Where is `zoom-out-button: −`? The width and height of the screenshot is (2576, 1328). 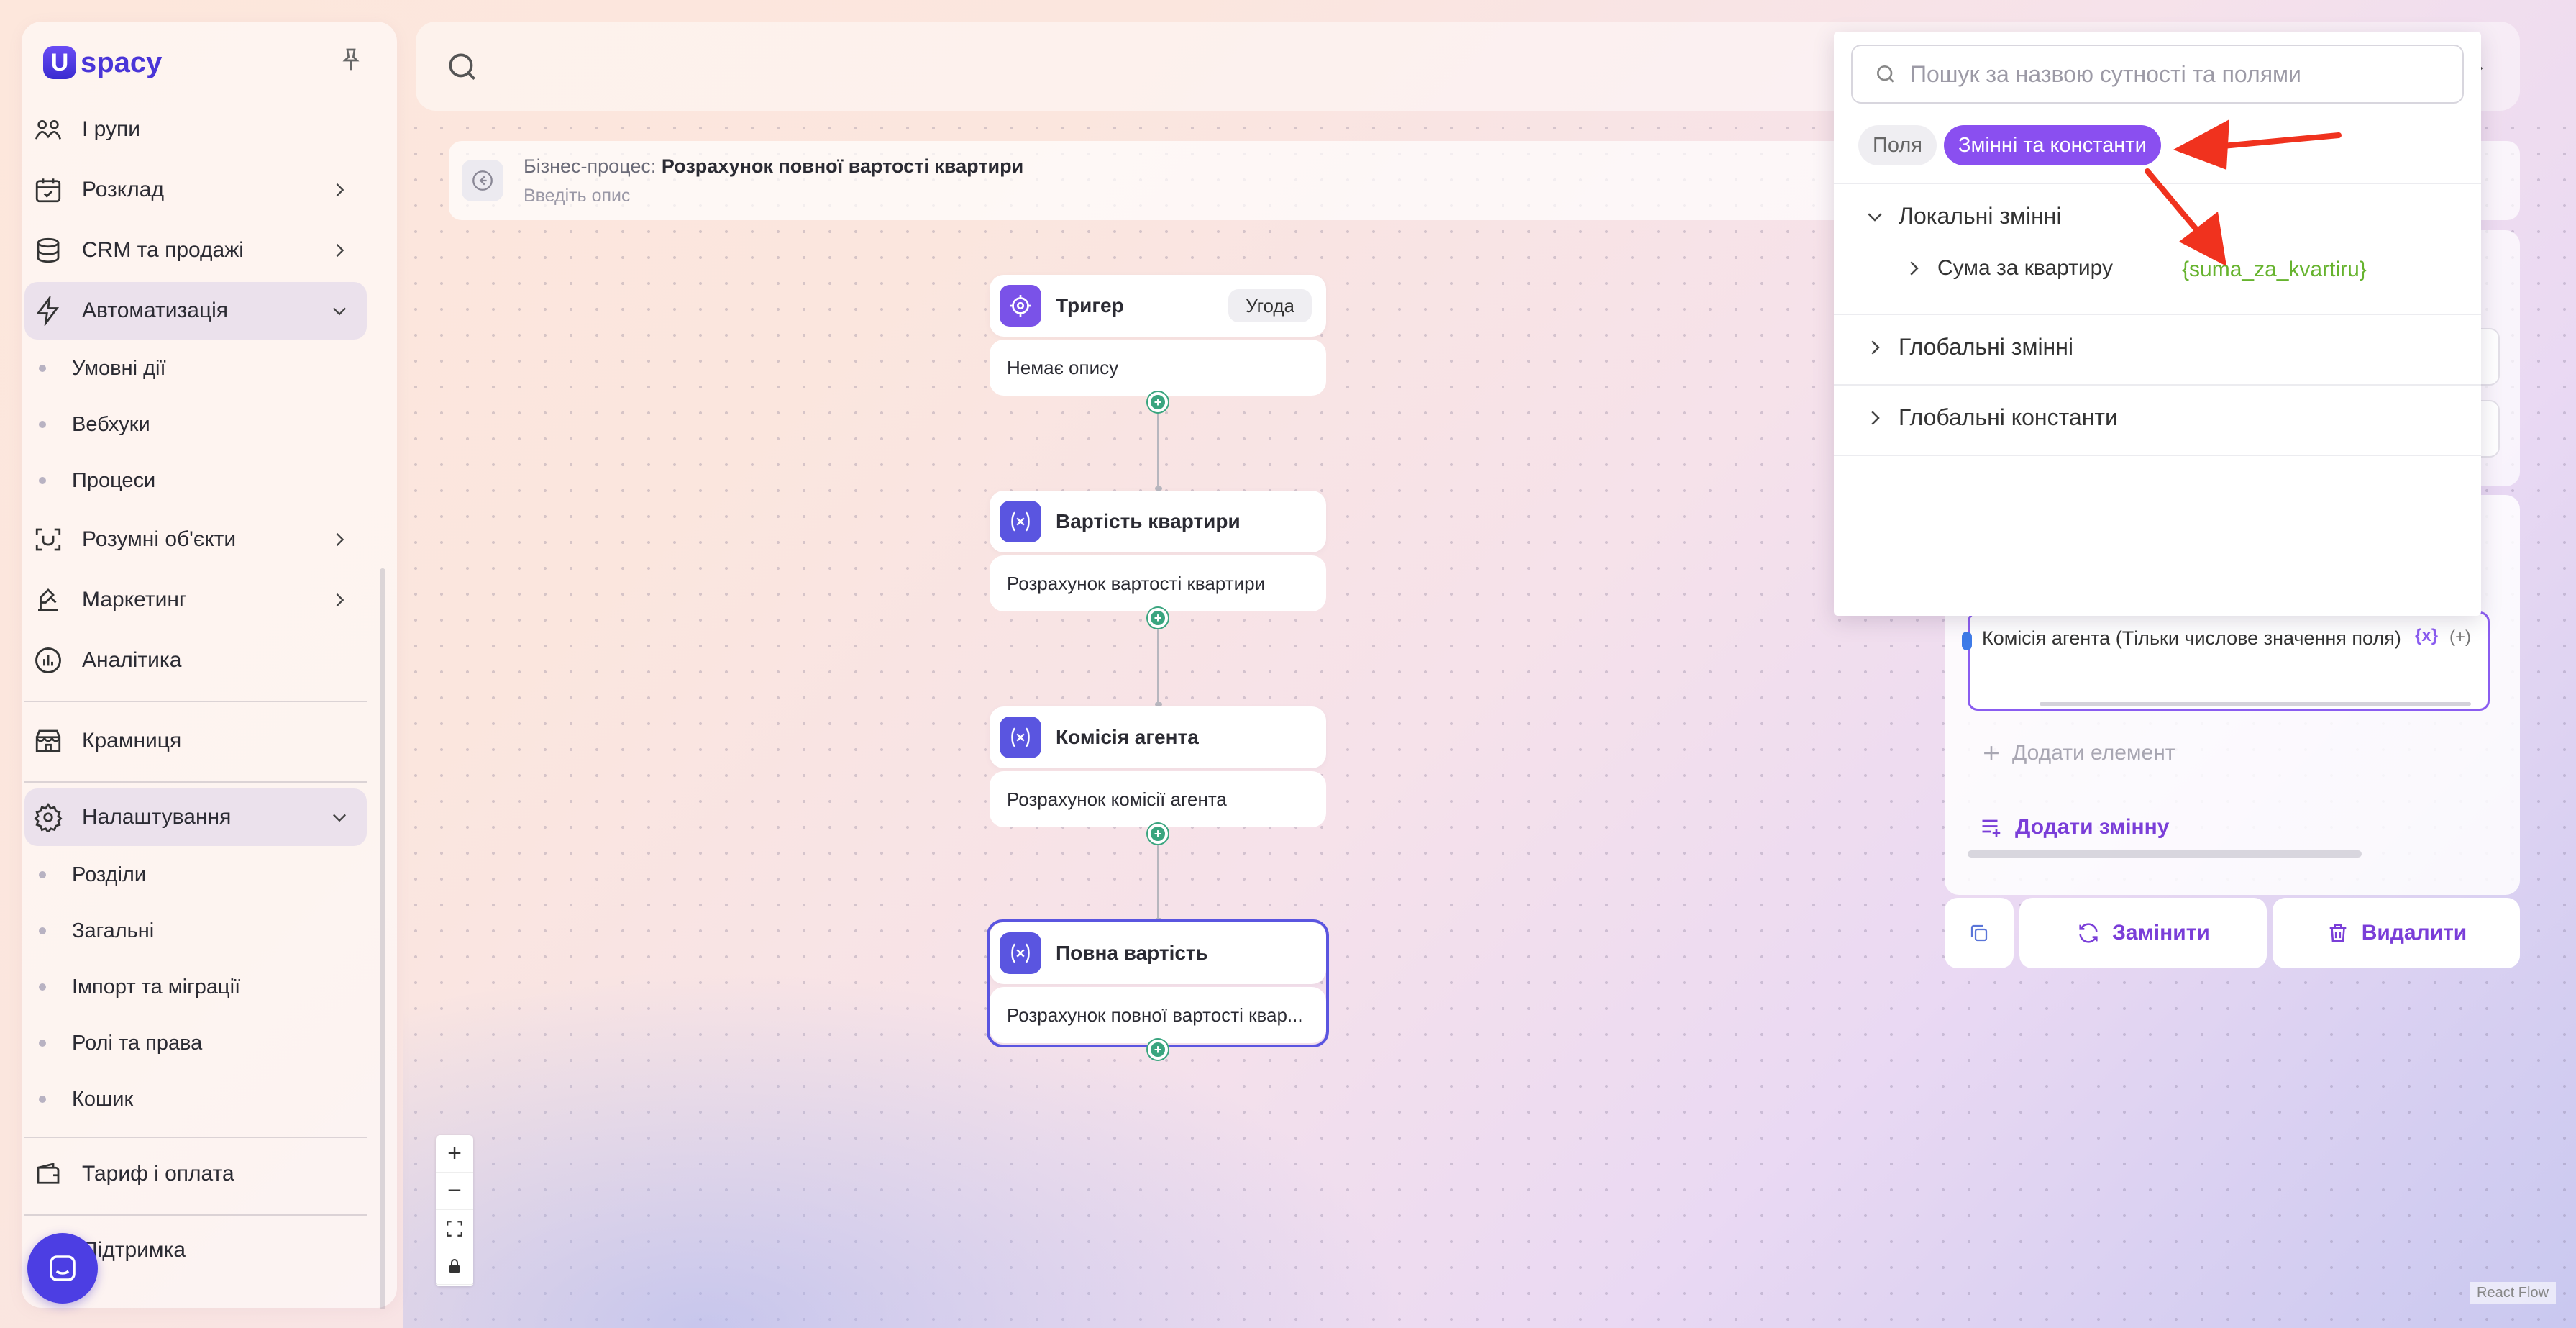 zoom-out-button: − is located at coordinates (454, 1191).